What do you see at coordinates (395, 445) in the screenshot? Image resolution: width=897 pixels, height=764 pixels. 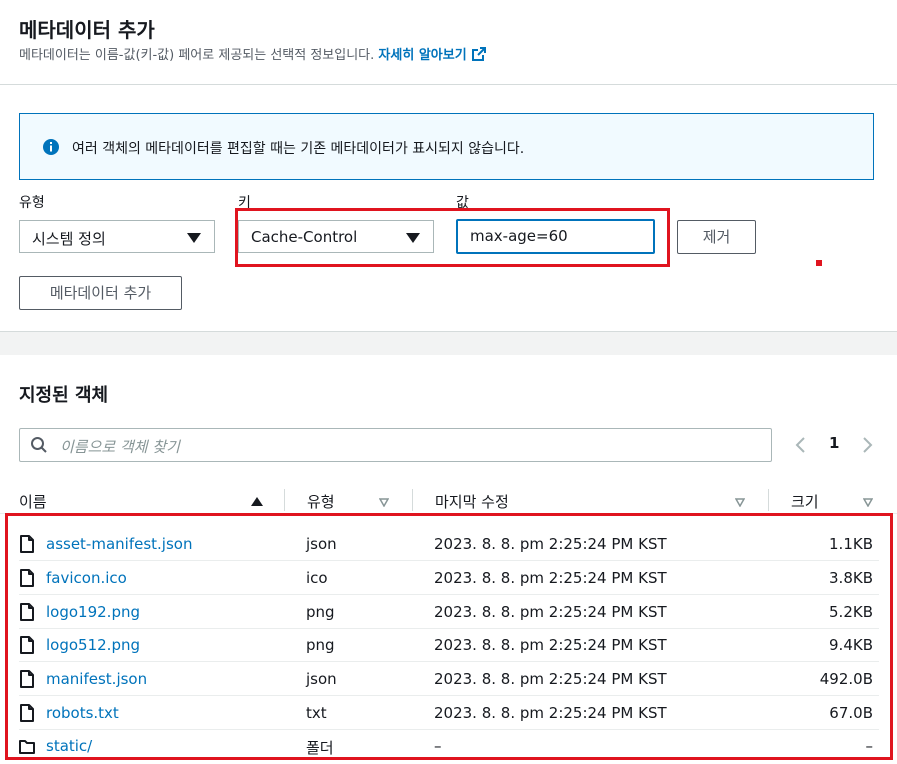 I see `search-input: 이름으로 객체 찾기` at bounding box center [395, 445].